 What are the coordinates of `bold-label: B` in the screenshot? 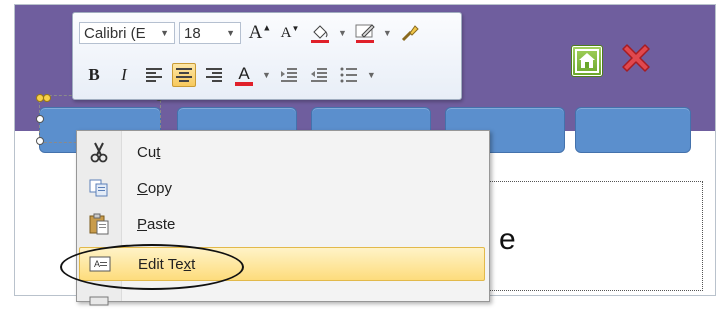 It's located at (94, 74).